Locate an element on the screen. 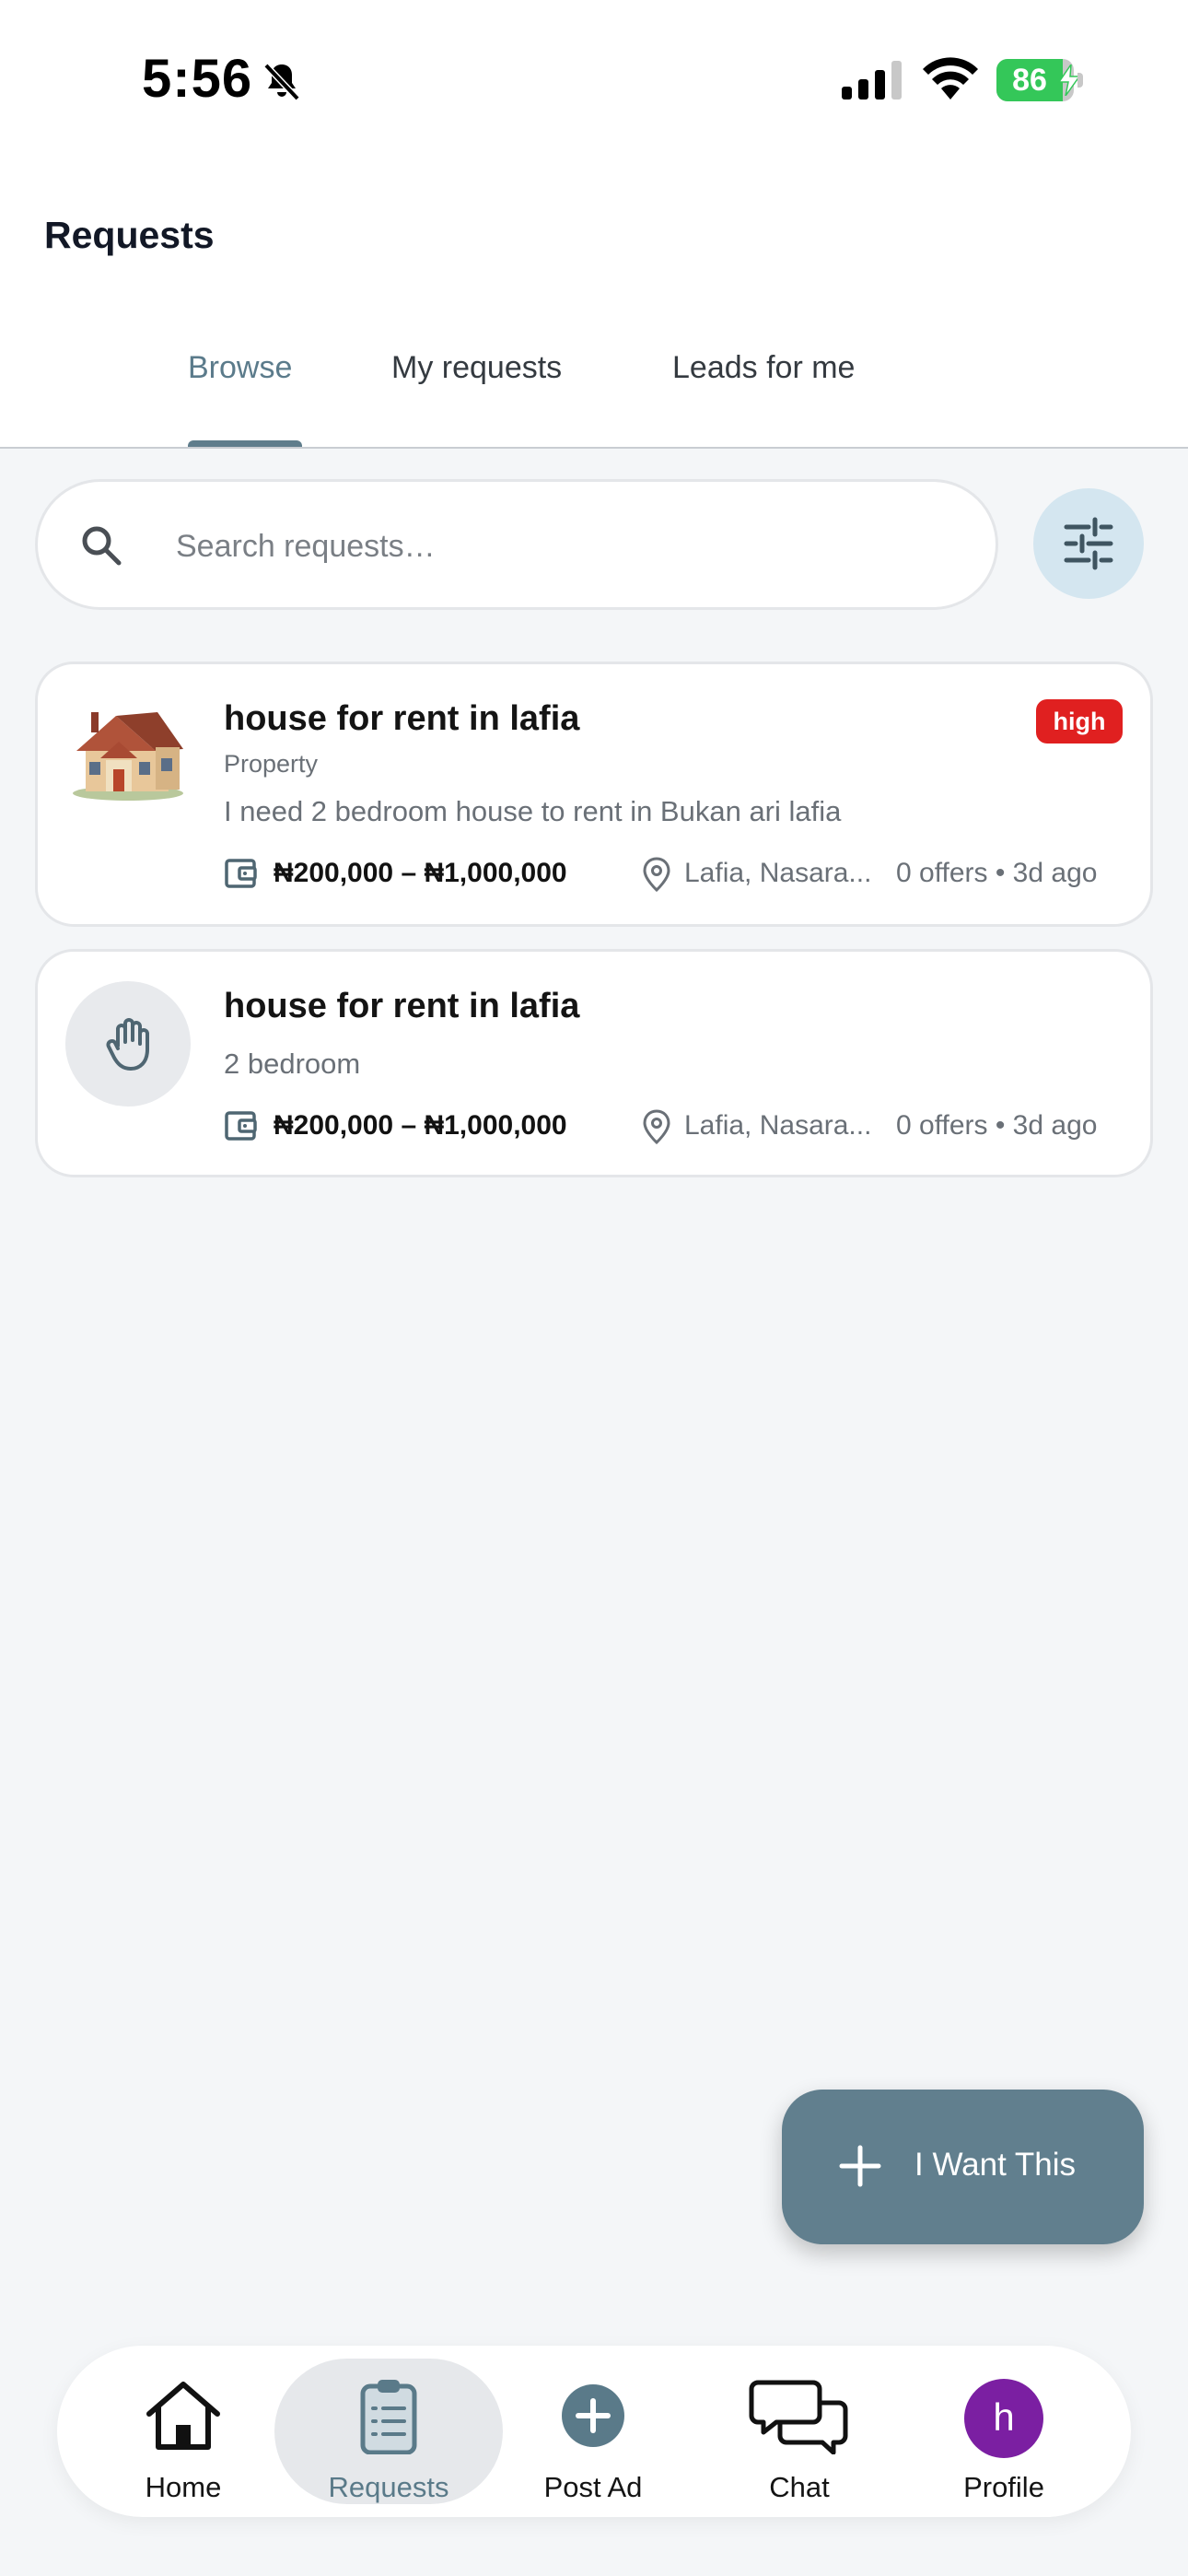  avatar: h is located at coordinates (1004, 2418).